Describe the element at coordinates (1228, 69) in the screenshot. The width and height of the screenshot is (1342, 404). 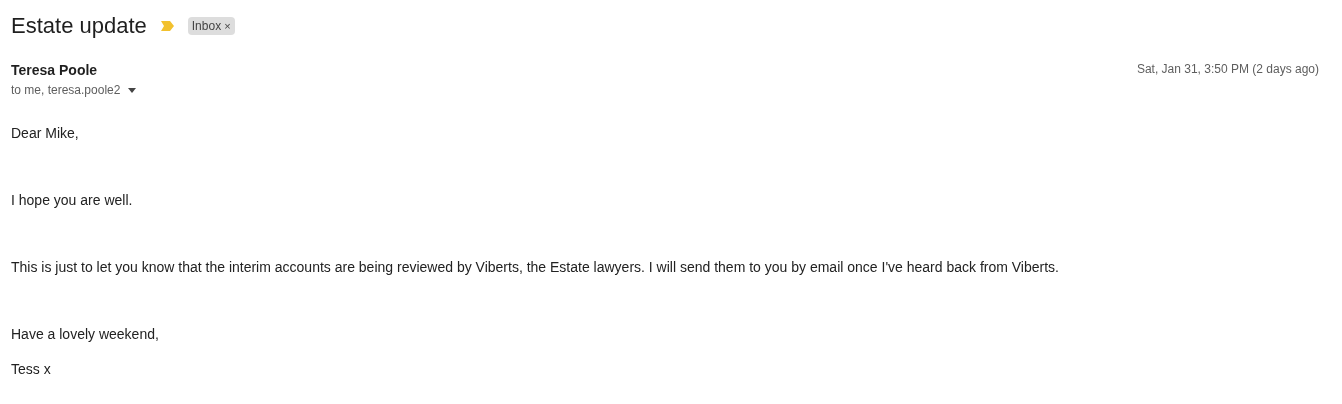
I see `date: Sat, Jan 31, 3:50 PM (2 days ago)` at that location.